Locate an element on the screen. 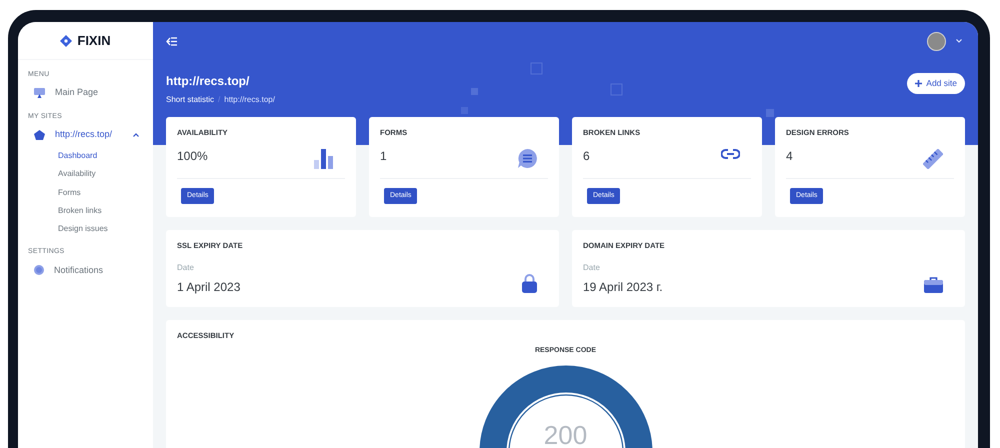 This screenshot has width=1000, height=448. breadcrumb-item: http://recs.top/ is located at coordinates (249, 100).